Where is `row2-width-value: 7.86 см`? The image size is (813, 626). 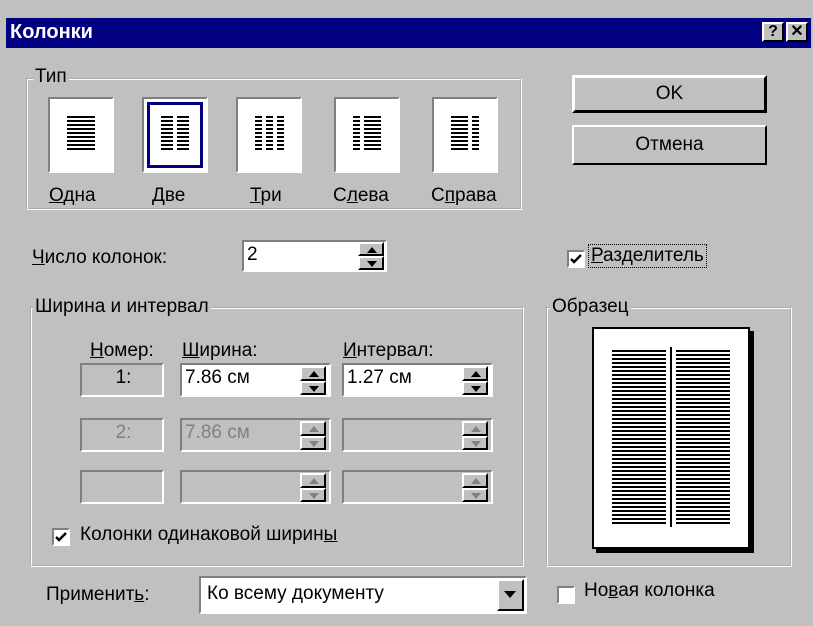
row2-width-value: 7.86 см is located at coordinates (217, 432).